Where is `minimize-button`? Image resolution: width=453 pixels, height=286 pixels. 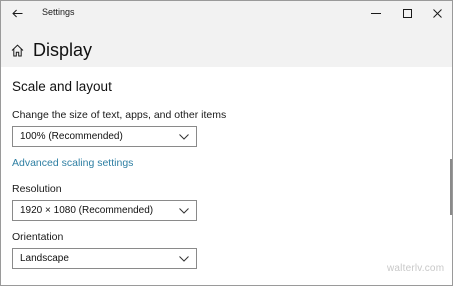 minimize-button is located at coordinates (376, 13).